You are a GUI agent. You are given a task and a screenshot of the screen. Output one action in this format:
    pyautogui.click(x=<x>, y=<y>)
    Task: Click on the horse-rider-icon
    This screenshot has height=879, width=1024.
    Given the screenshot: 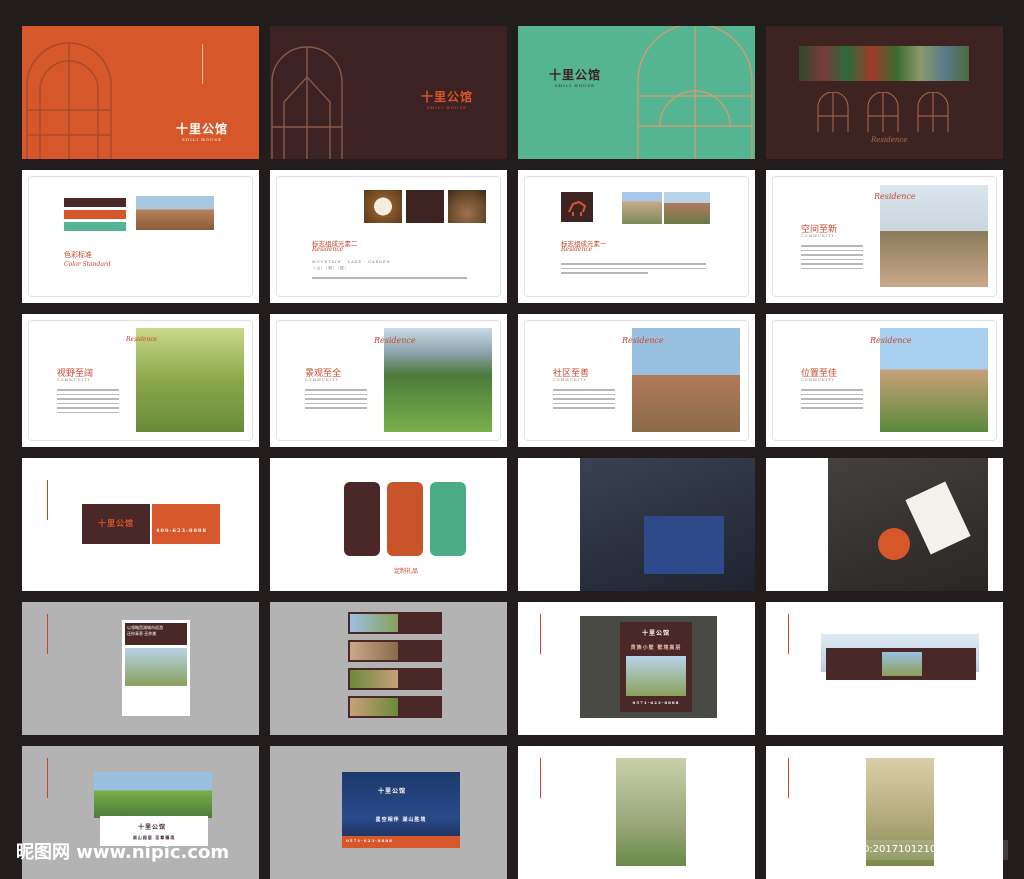 What is the action you would take?
    pyautogui.click(x=577, y=208)
    